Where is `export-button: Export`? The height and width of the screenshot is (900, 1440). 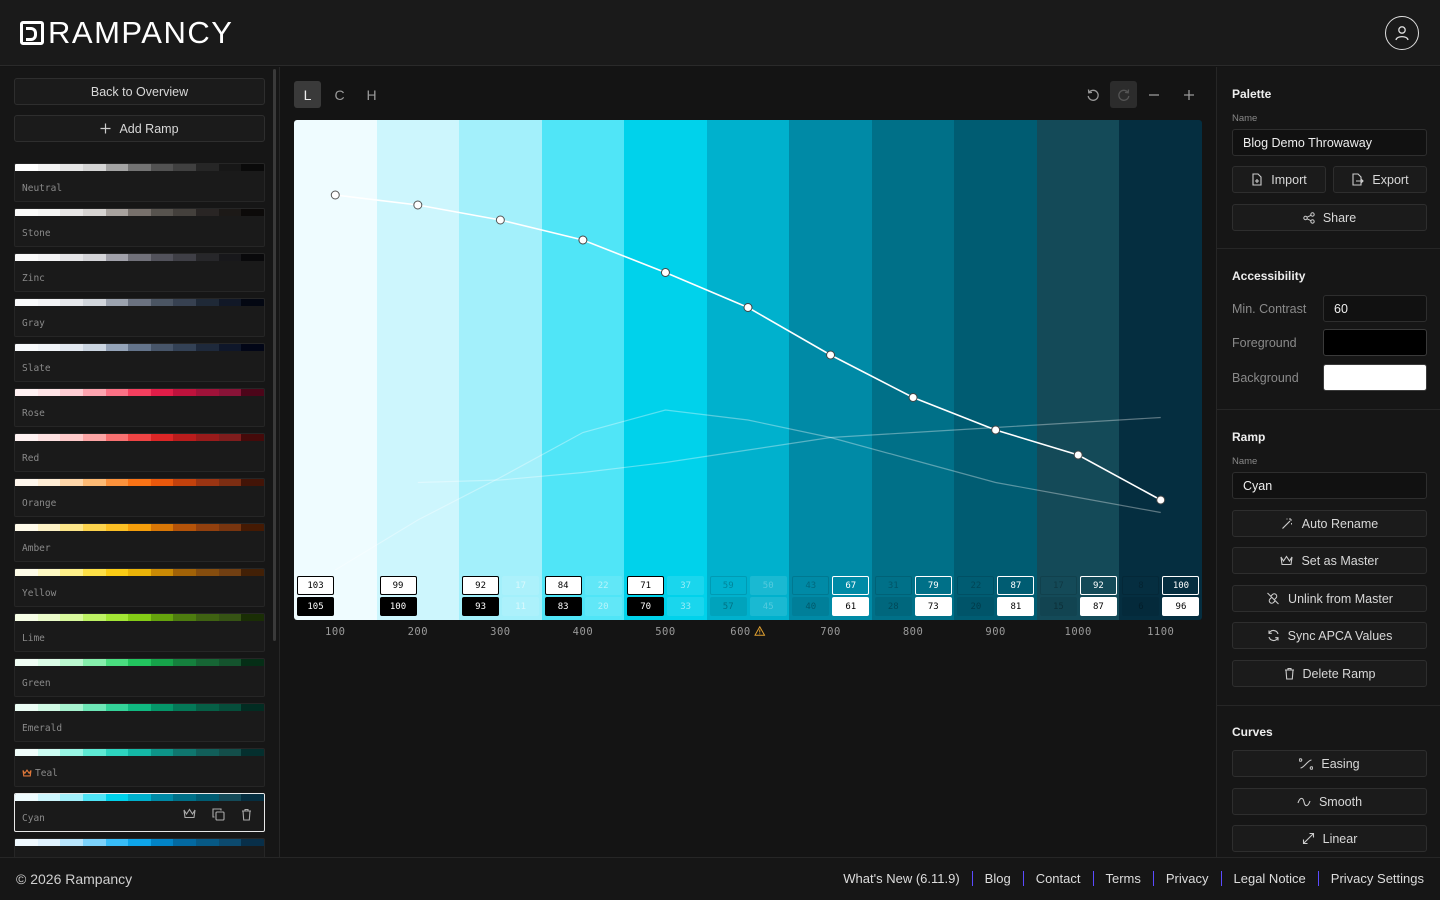
export-button: Export is located at coordinates (1380, 179).